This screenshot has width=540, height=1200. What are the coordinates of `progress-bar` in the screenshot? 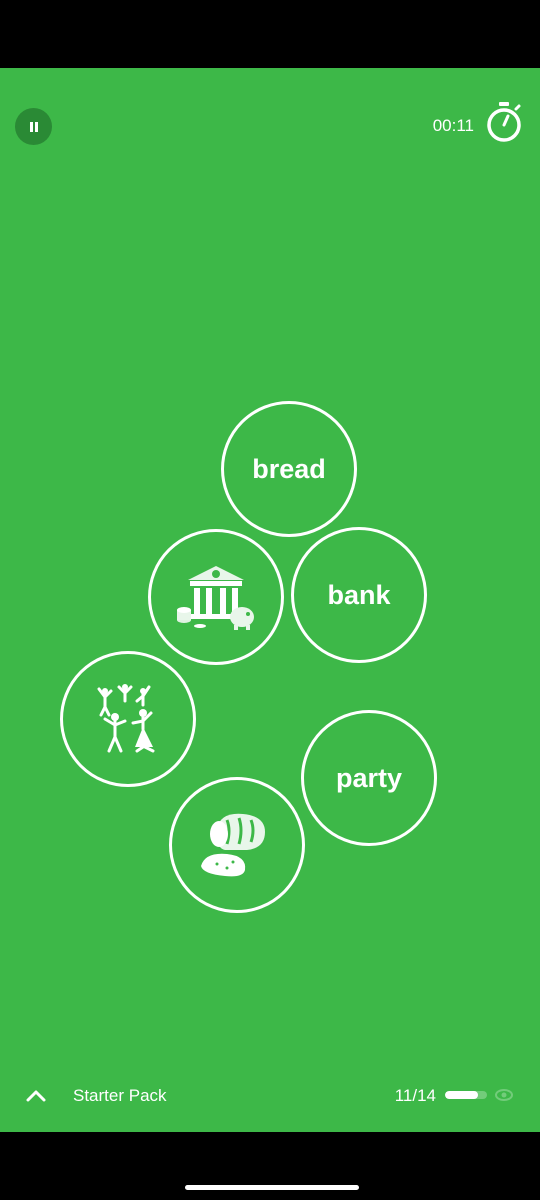 It's located at (466, 1095).